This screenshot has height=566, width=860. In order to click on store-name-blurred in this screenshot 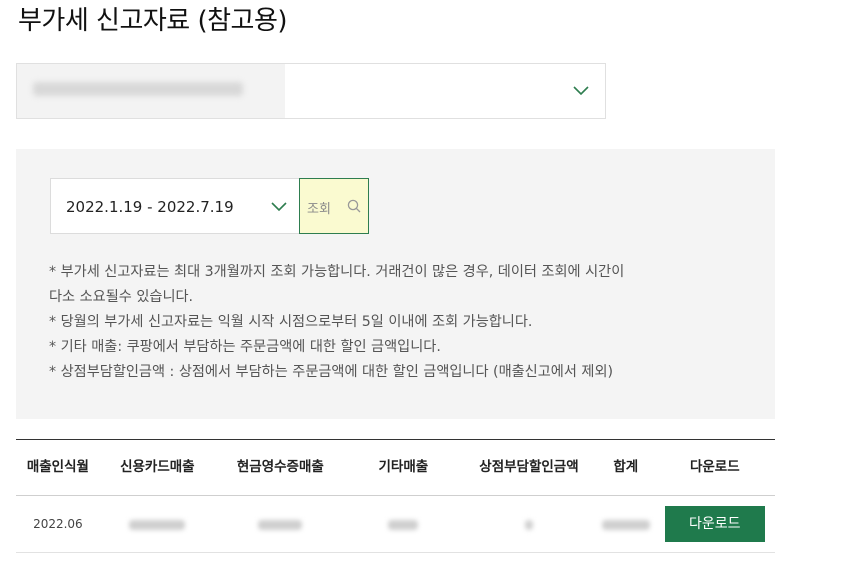, I will do `click(151, 91)`.